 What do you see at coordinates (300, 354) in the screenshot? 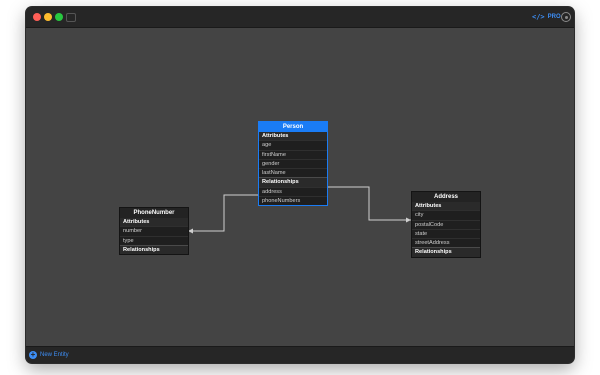
I see `bottom-bar: + New Entity` at bounding box center [300, 354].